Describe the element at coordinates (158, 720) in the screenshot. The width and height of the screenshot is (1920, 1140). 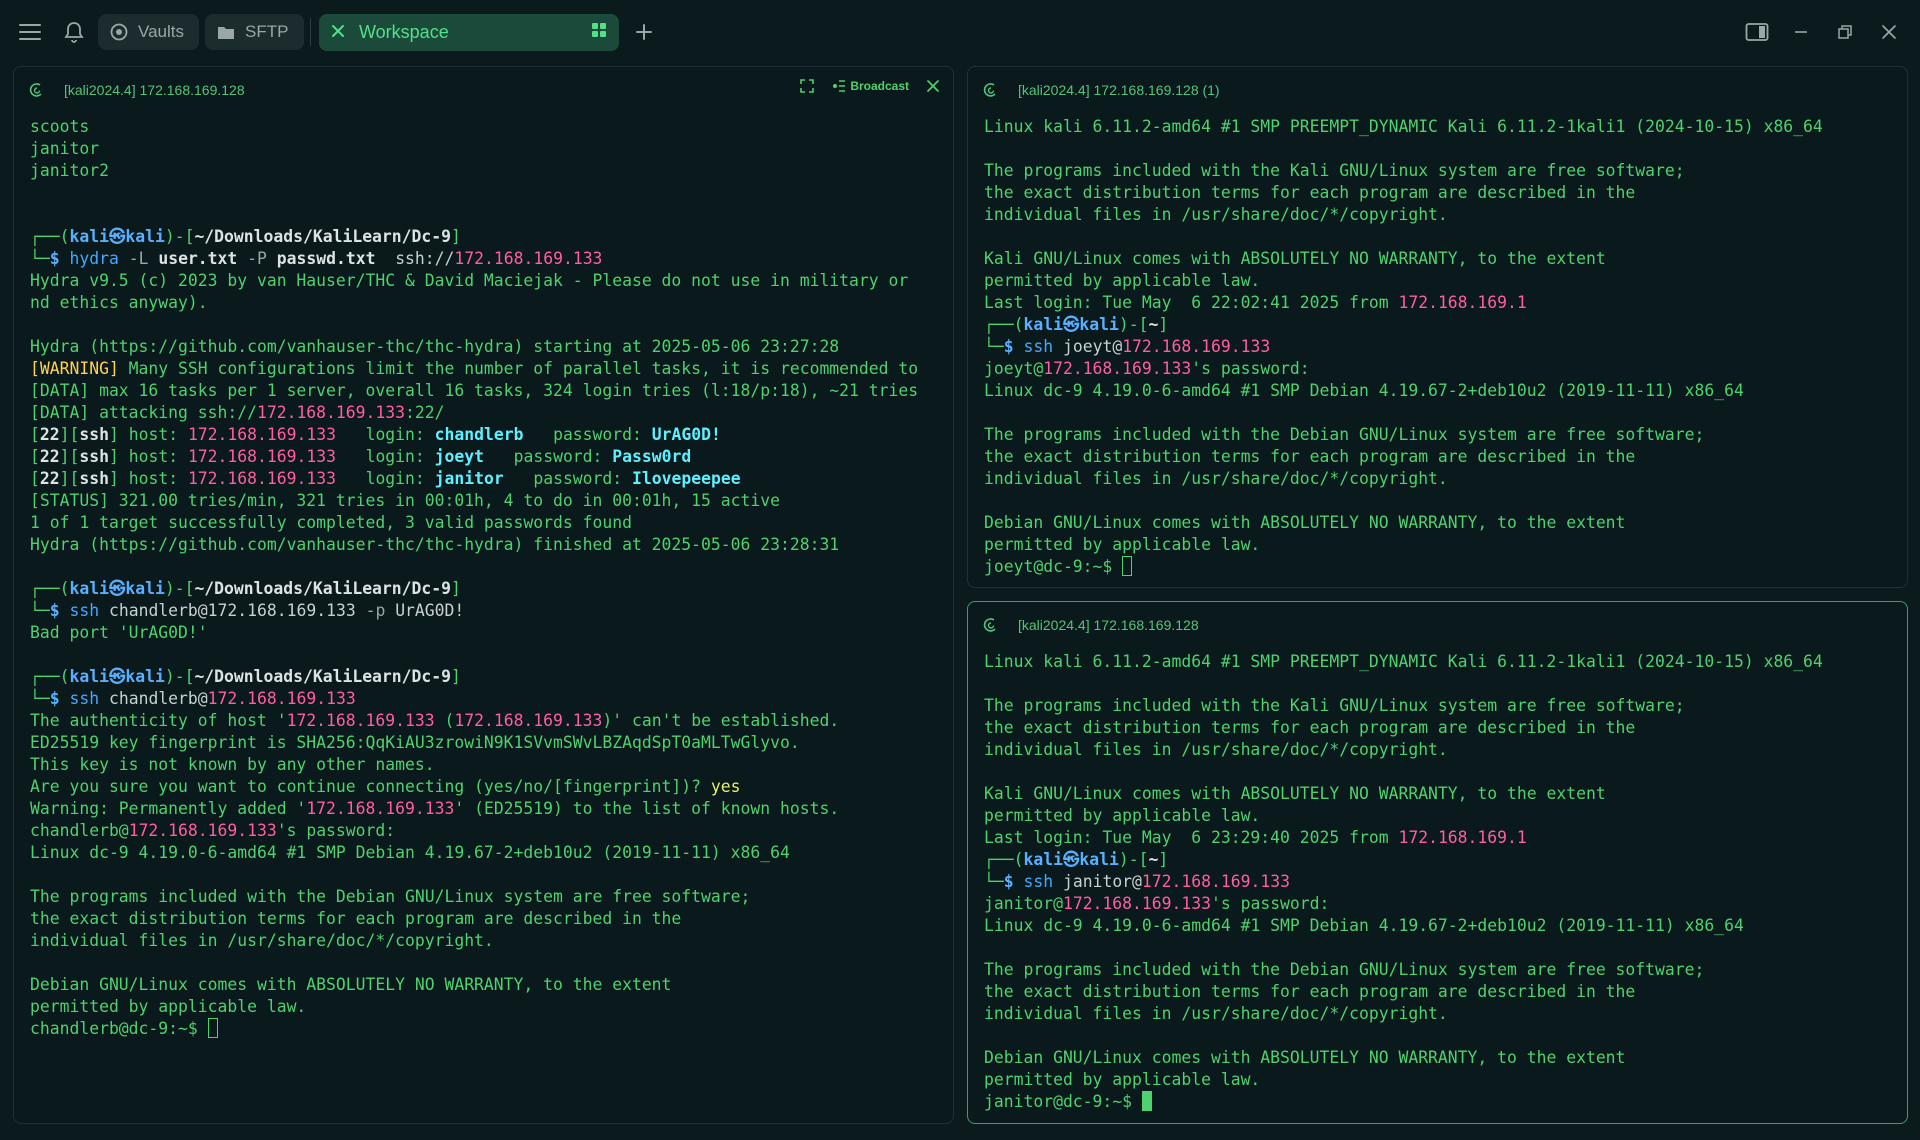
I see `terminal-text: The authenticity of host '` at that location.